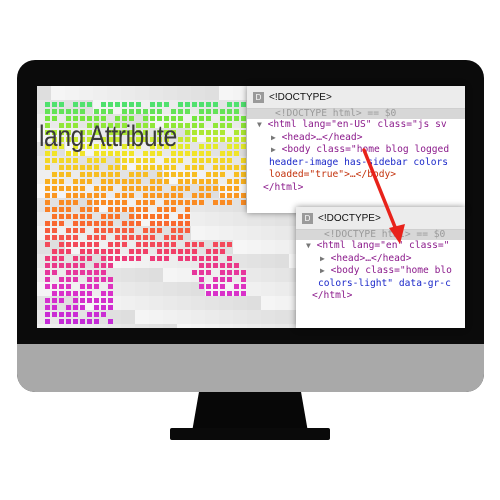  What do you see at coordinates (365, 150) in the screenshot?
I see `body-open-tag: <body class="home blog logged` at bounding box center [365, 150].